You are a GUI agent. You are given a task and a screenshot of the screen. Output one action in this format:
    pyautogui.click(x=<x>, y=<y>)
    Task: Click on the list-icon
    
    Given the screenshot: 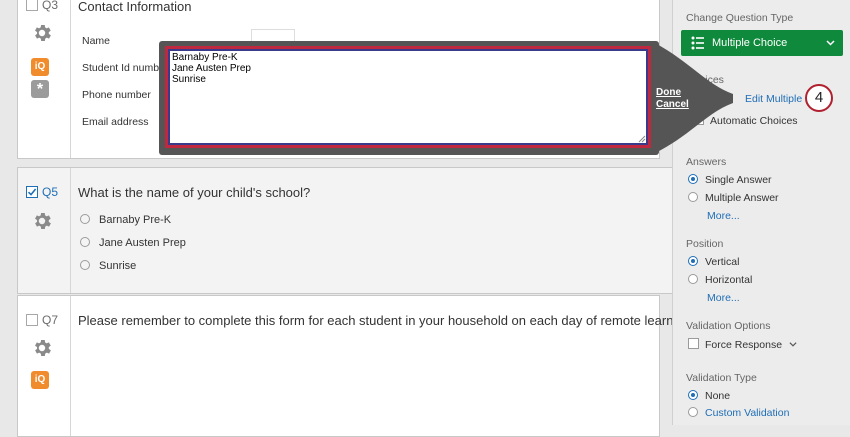 What is the action you would take?
    pyautogui.click(x=697, y=43)
    